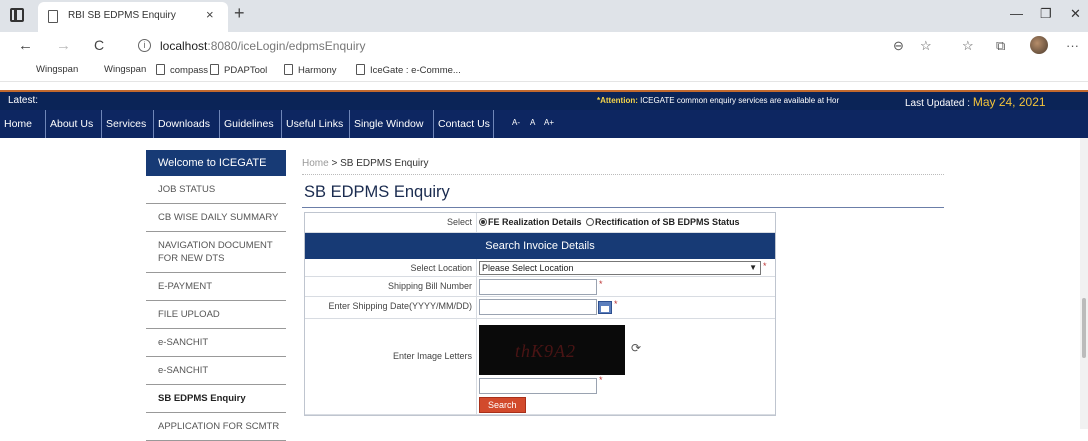 The image size is (1088, 441). What do you see at coordinates (99, 45) in the screenshot?
I see `reload-icon: C` at bounding box center [99, 45].